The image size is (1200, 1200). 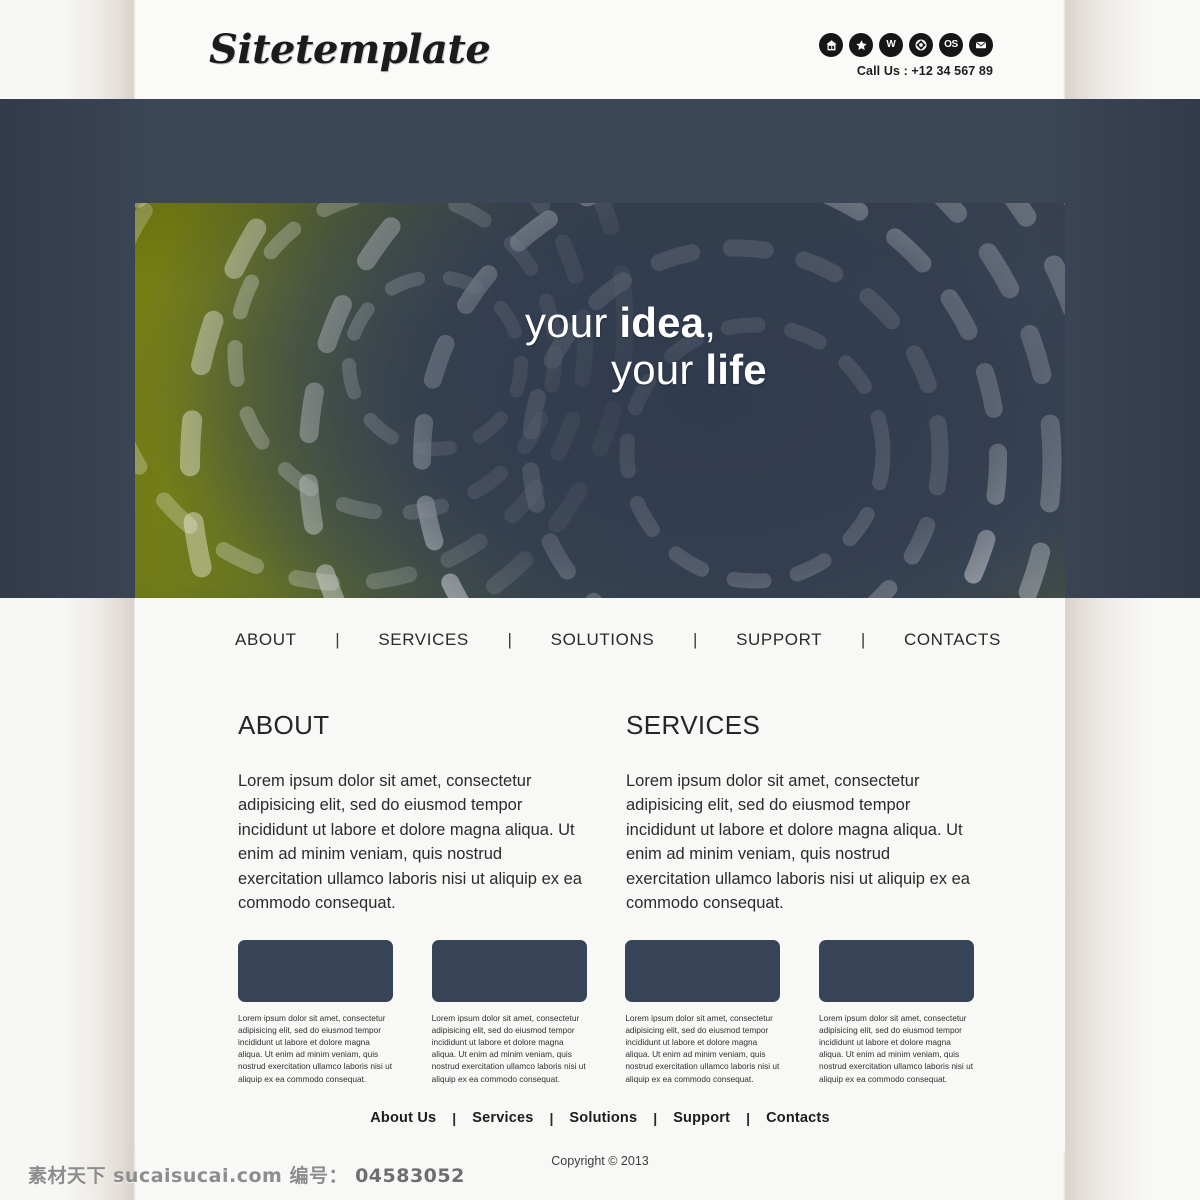 I want to click on call-us-text: Call Us : +12 34 567 89, so click(x=924, y=71).